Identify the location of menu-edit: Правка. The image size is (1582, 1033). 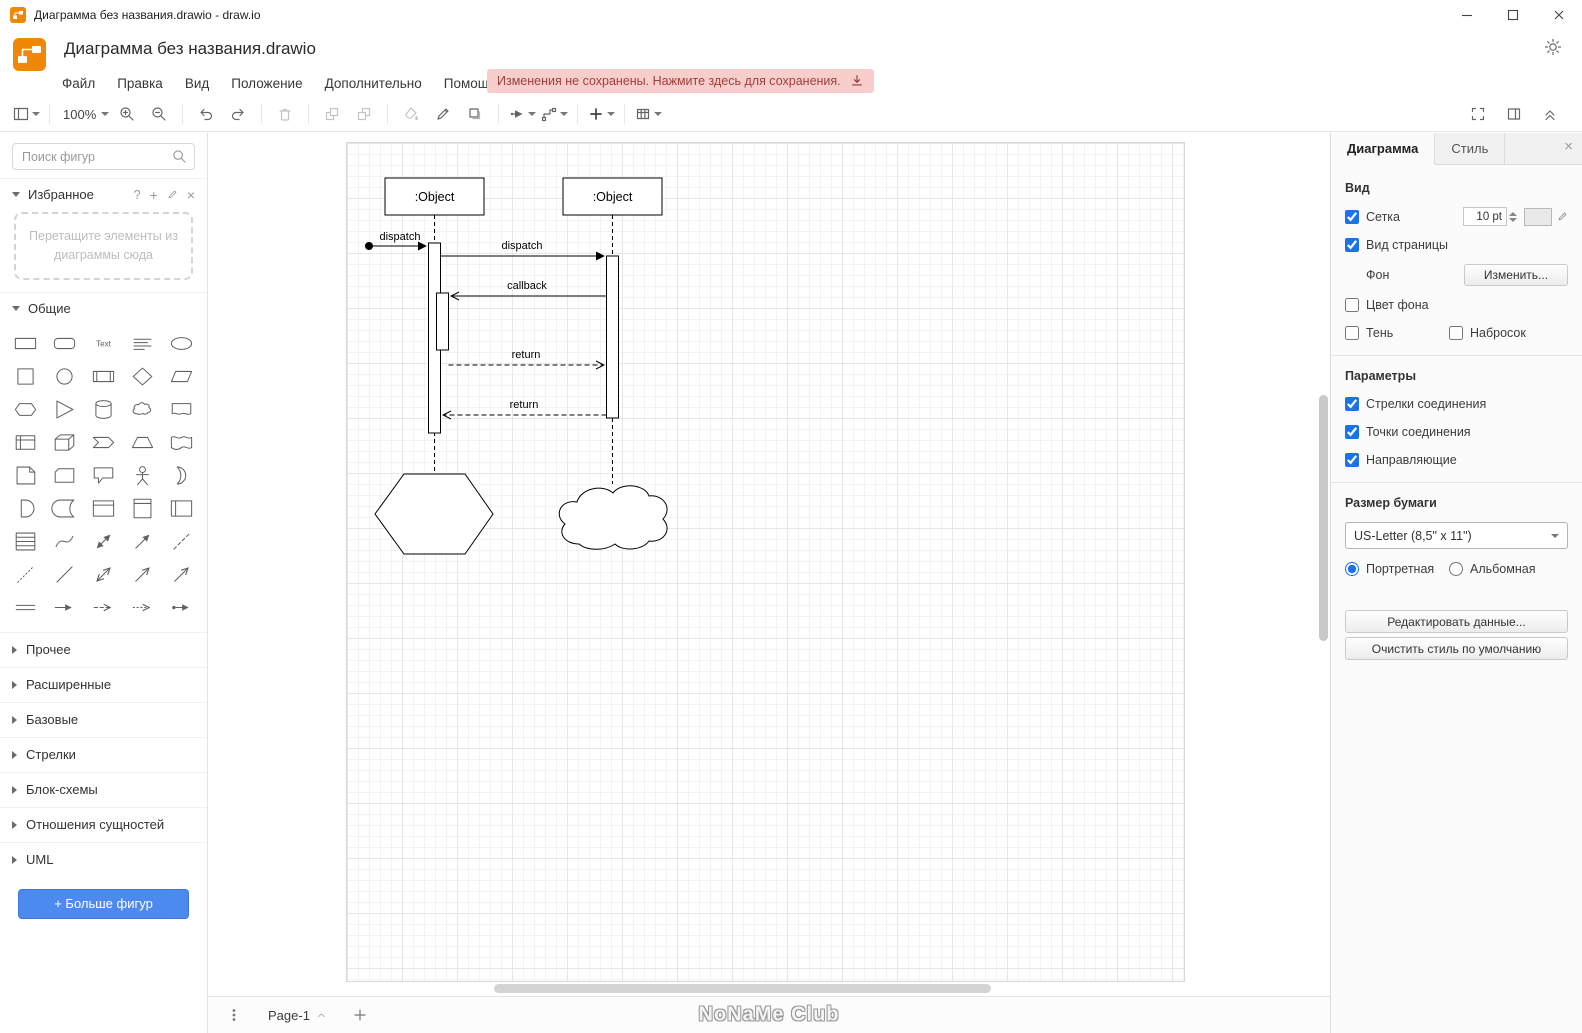
(140, 83).